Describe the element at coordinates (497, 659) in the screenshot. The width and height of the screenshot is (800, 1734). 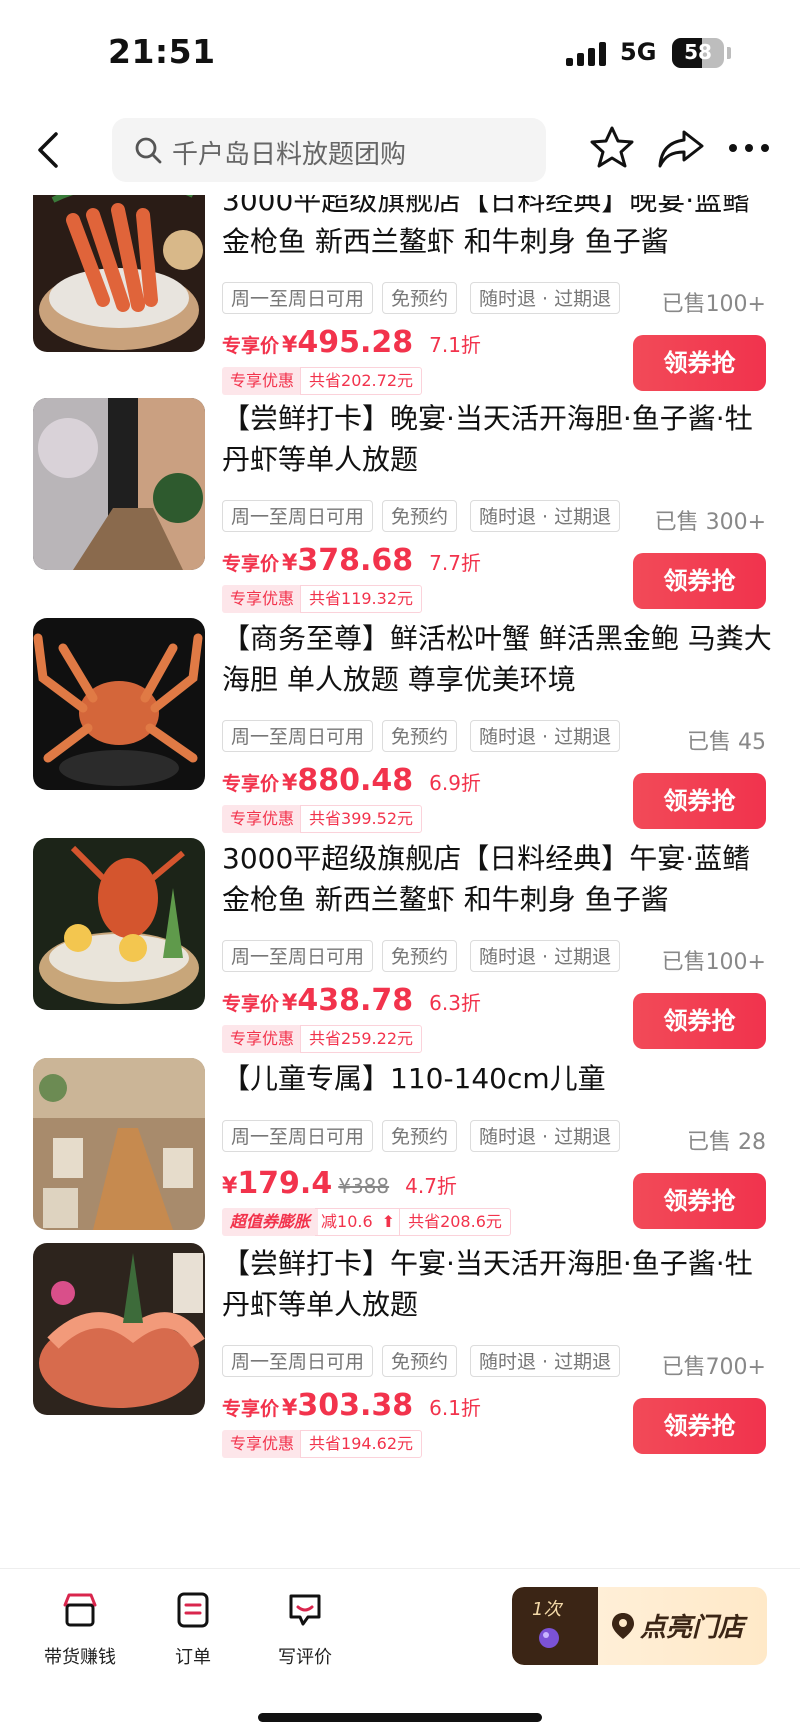
I see `item-title: 【商务至尊】鲜活松叶蟹 鲜活黑金鲍 马粪大海胆 单人放题 尊享优美环境` at that location.